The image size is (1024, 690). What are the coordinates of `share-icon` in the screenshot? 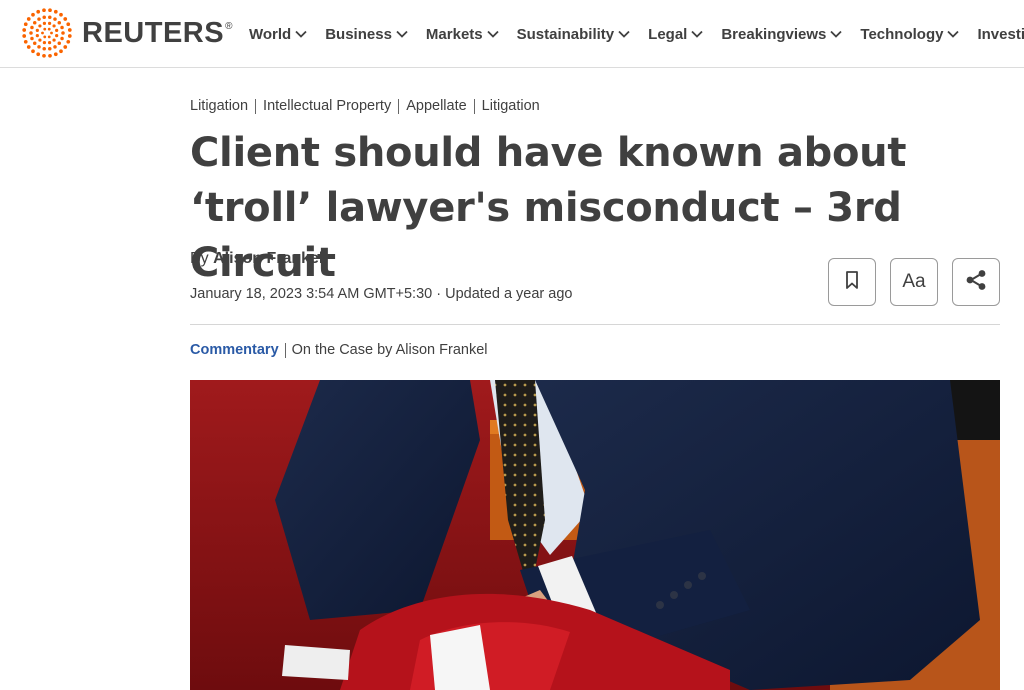 It's located at (976, 282).